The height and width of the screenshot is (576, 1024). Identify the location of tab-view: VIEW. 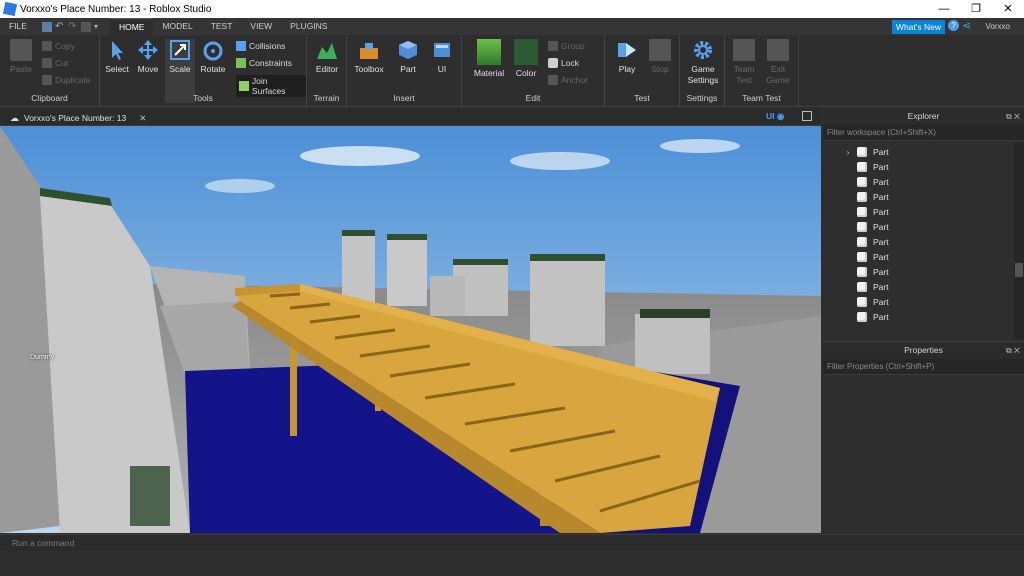
(261, 26).